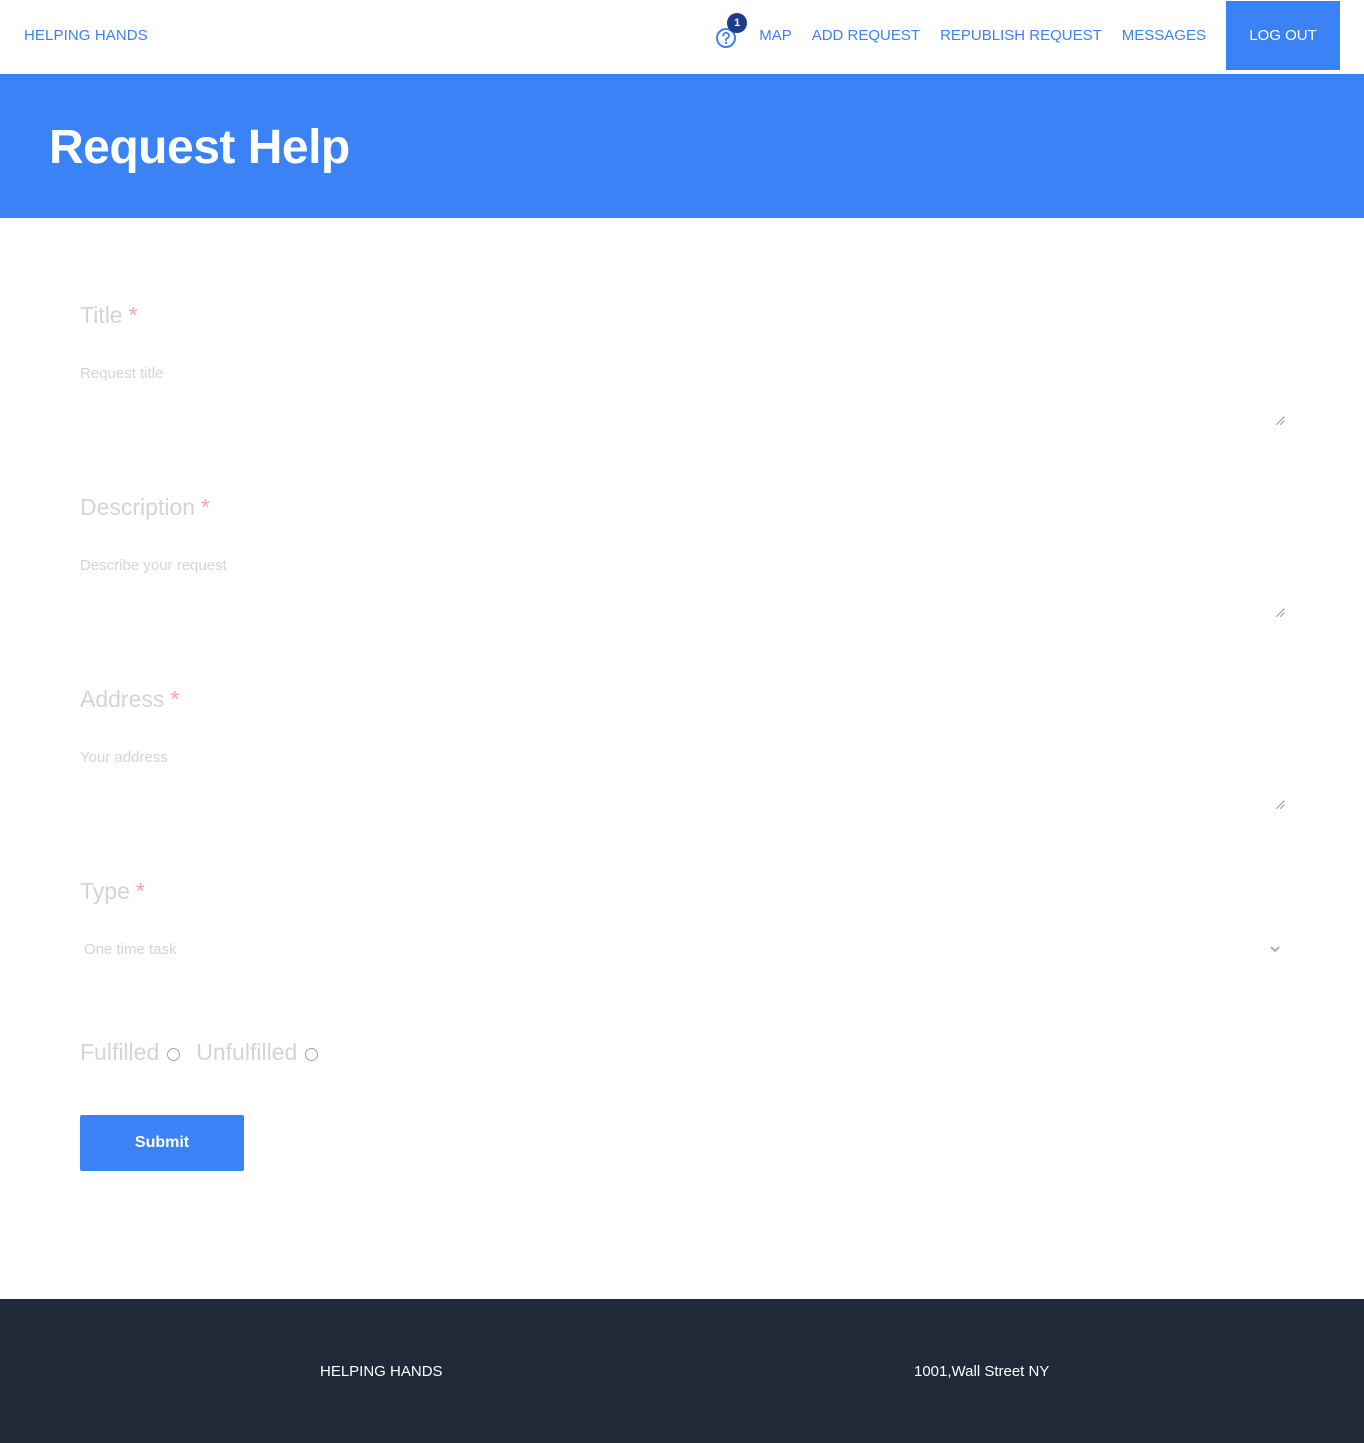 The image size is (1364, 1443). What do you see at coordinates (1021, 35) in the screenshot?
I see `nav-republish-request: REPUBLISH REQUEST` at bounding box center [1021, 35].